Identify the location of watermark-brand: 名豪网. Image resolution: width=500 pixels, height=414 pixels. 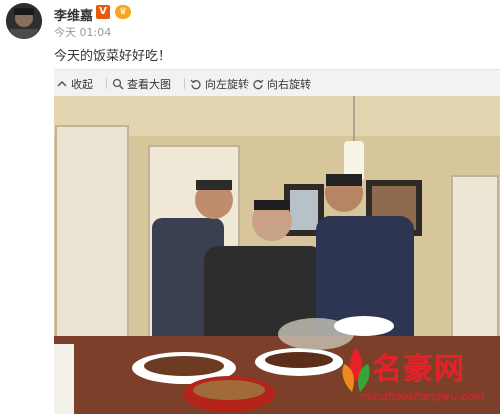
(418, 369).